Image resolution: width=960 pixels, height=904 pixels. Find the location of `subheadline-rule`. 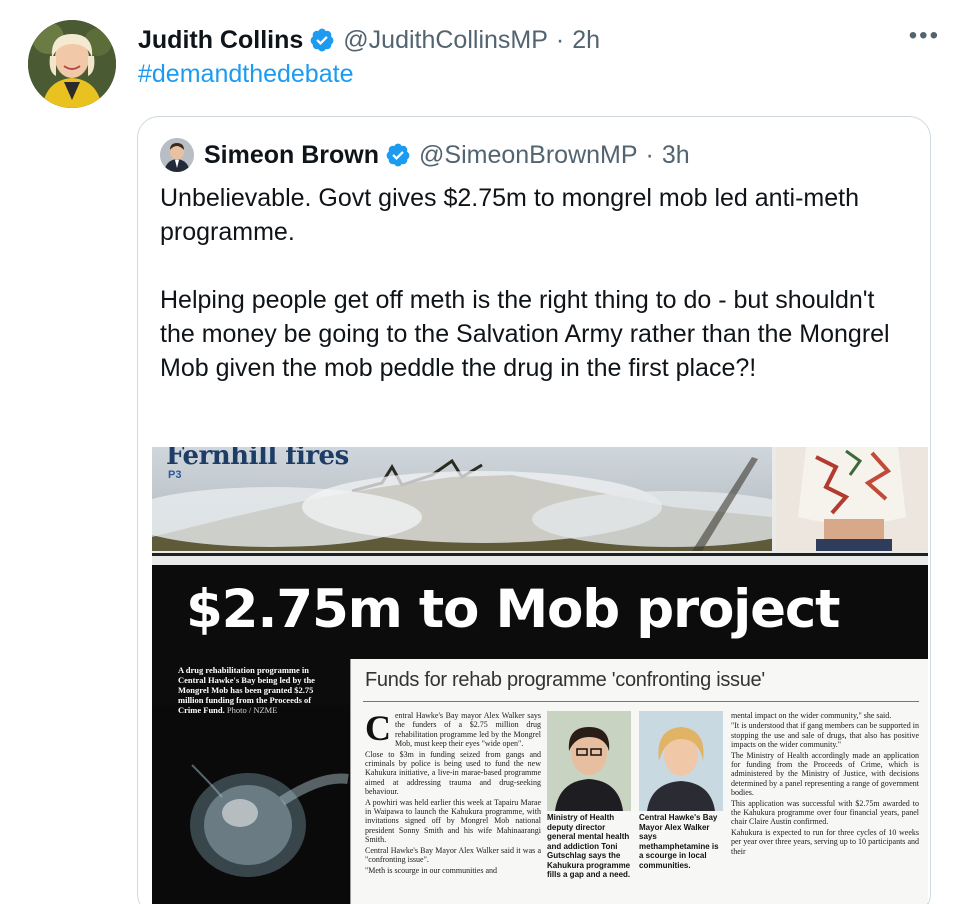

subheadline-rule is located at coordinates (641, 701).